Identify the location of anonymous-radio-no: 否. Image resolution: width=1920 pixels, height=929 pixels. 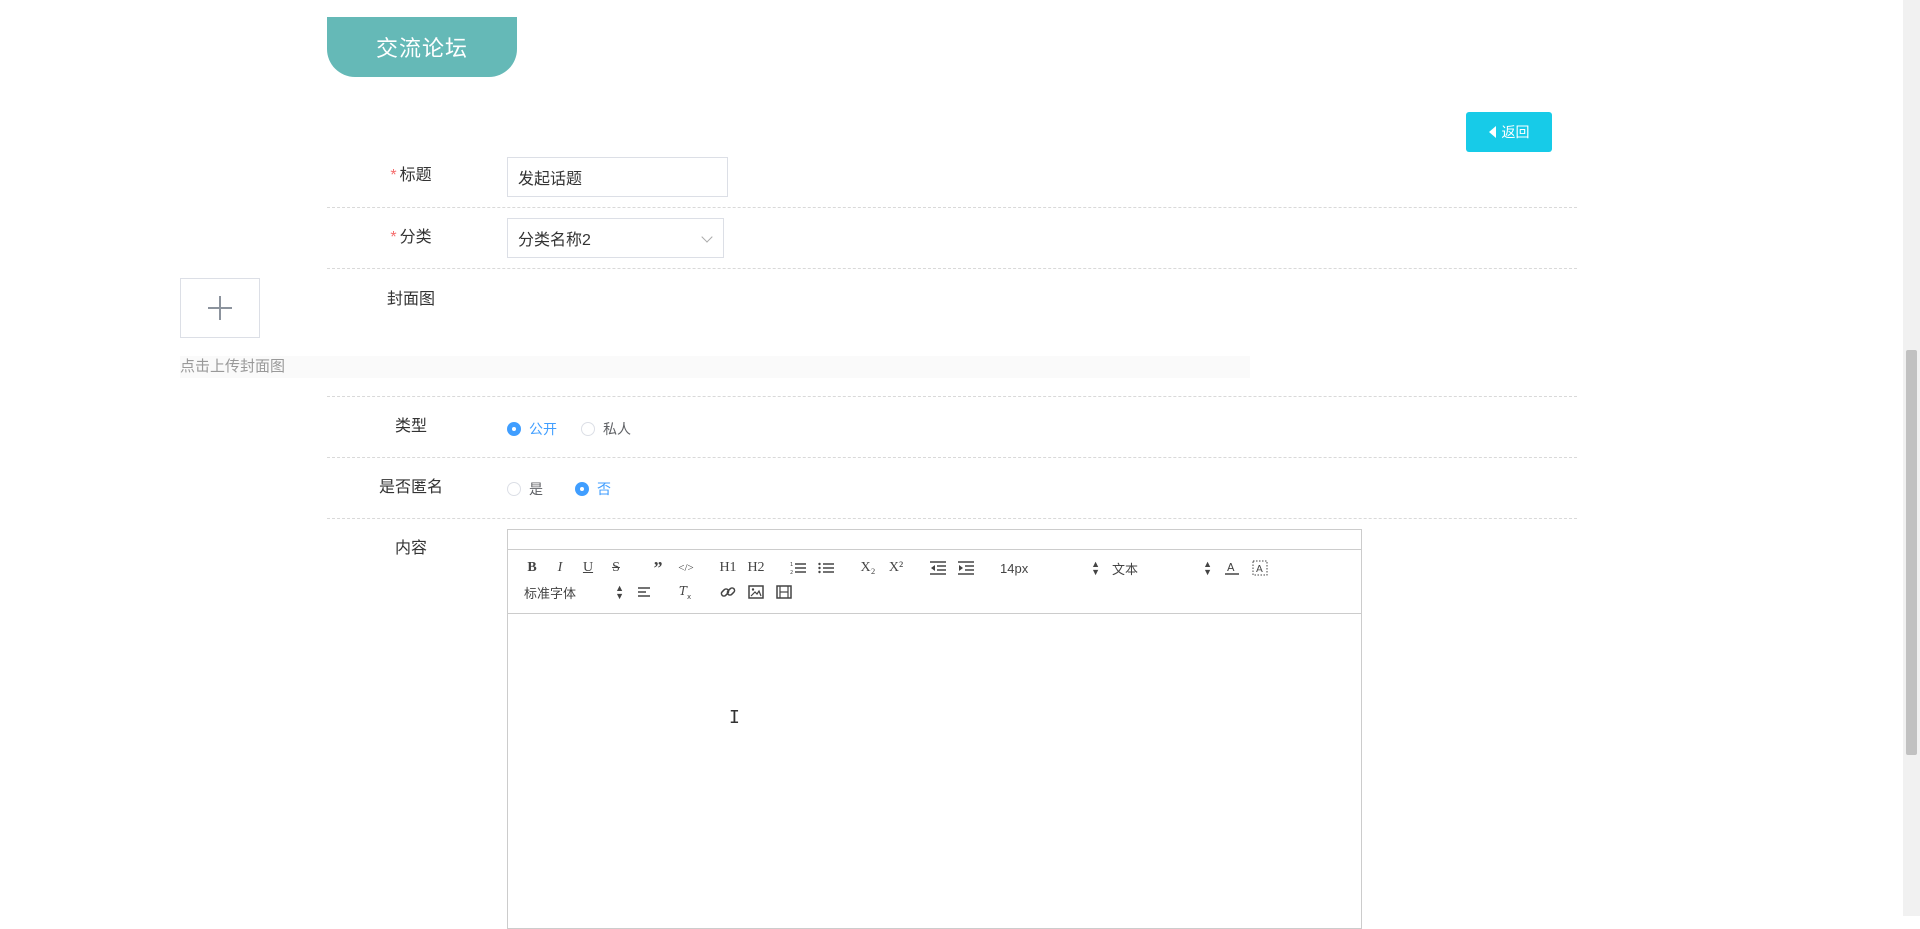
(593, 489).